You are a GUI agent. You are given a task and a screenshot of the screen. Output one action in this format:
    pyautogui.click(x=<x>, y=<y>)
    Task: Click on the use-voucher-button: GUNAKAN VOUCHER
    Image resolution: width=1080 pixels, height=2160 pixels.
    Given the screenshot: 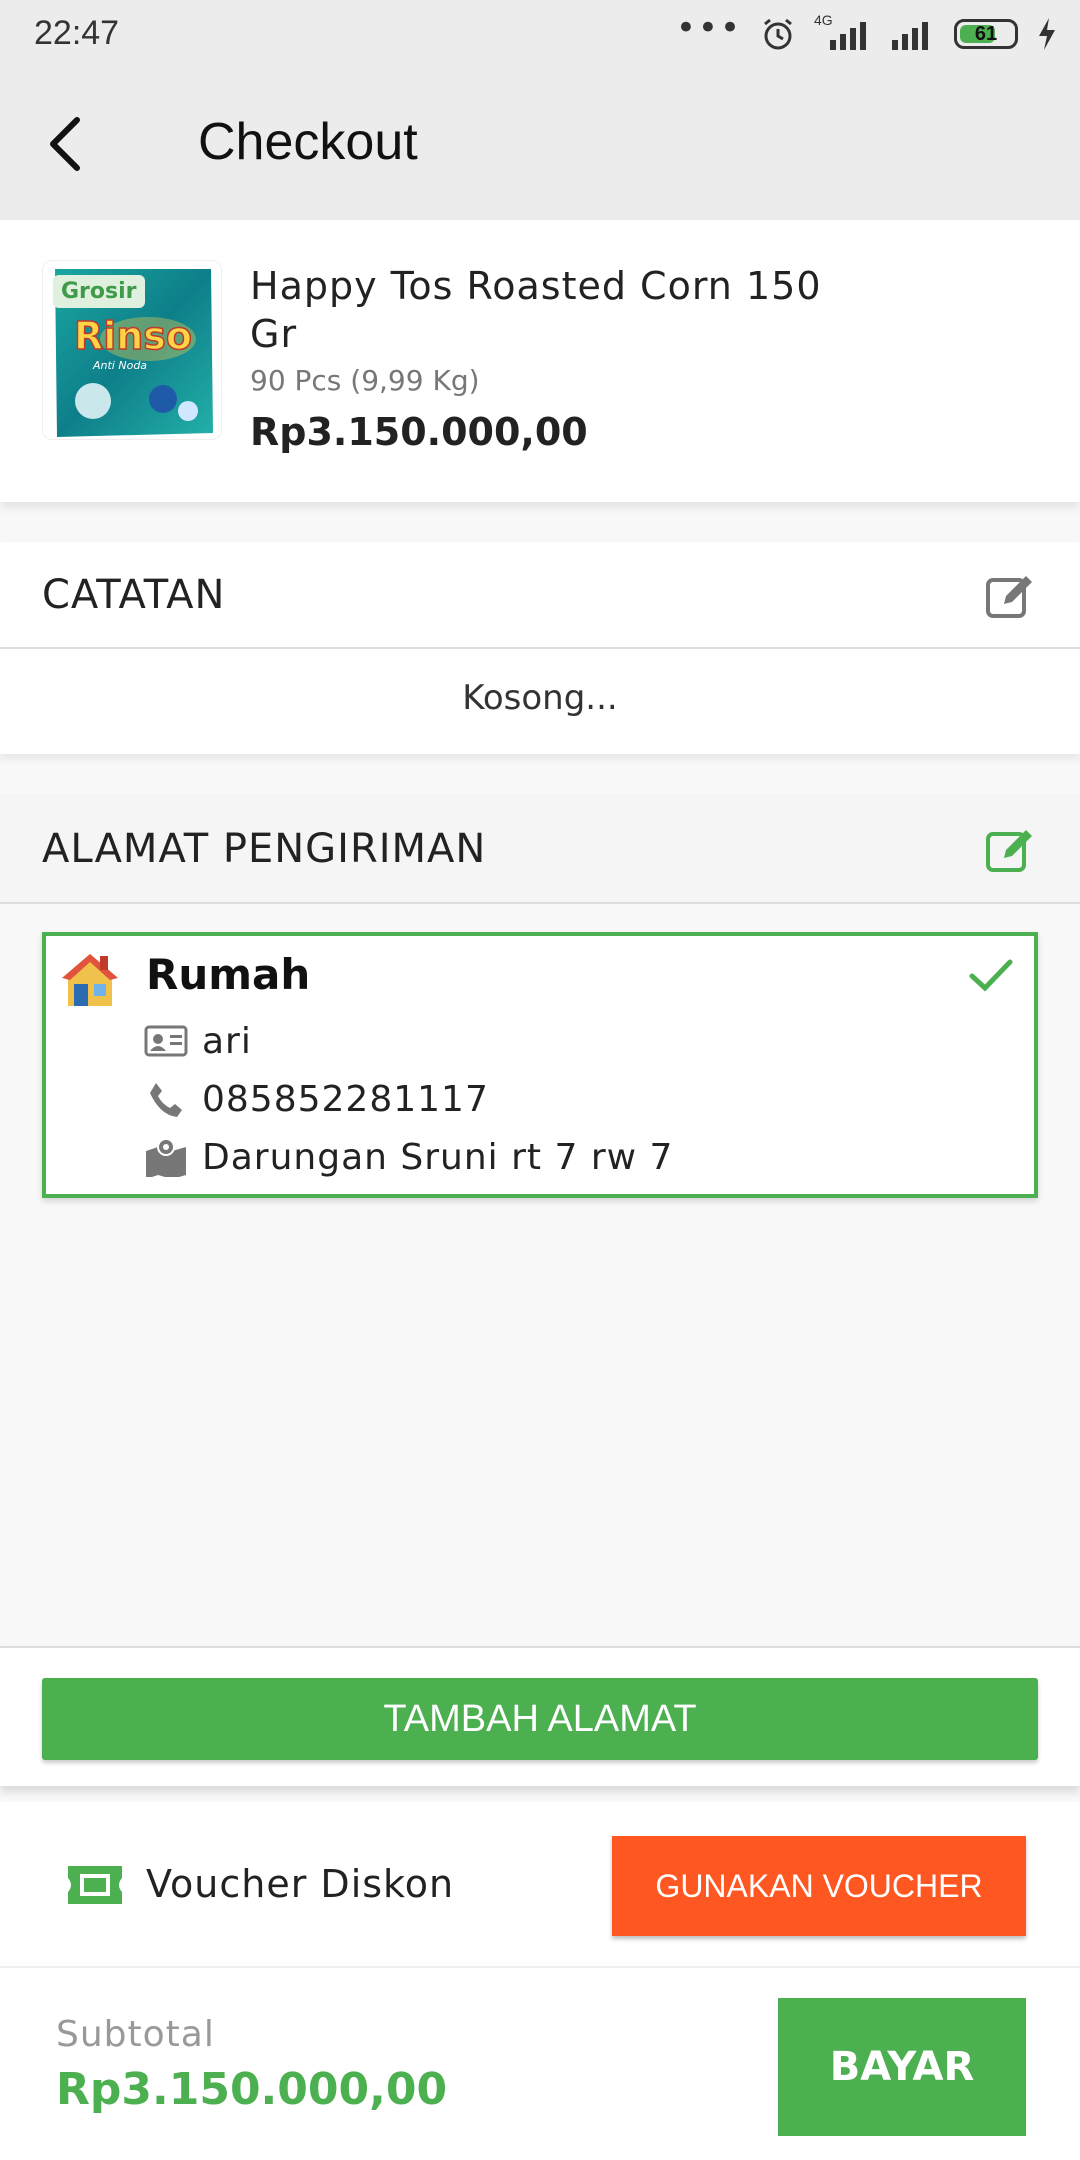 What is the action you would take?
    pyautogui.click(x=819, y=1886)
    